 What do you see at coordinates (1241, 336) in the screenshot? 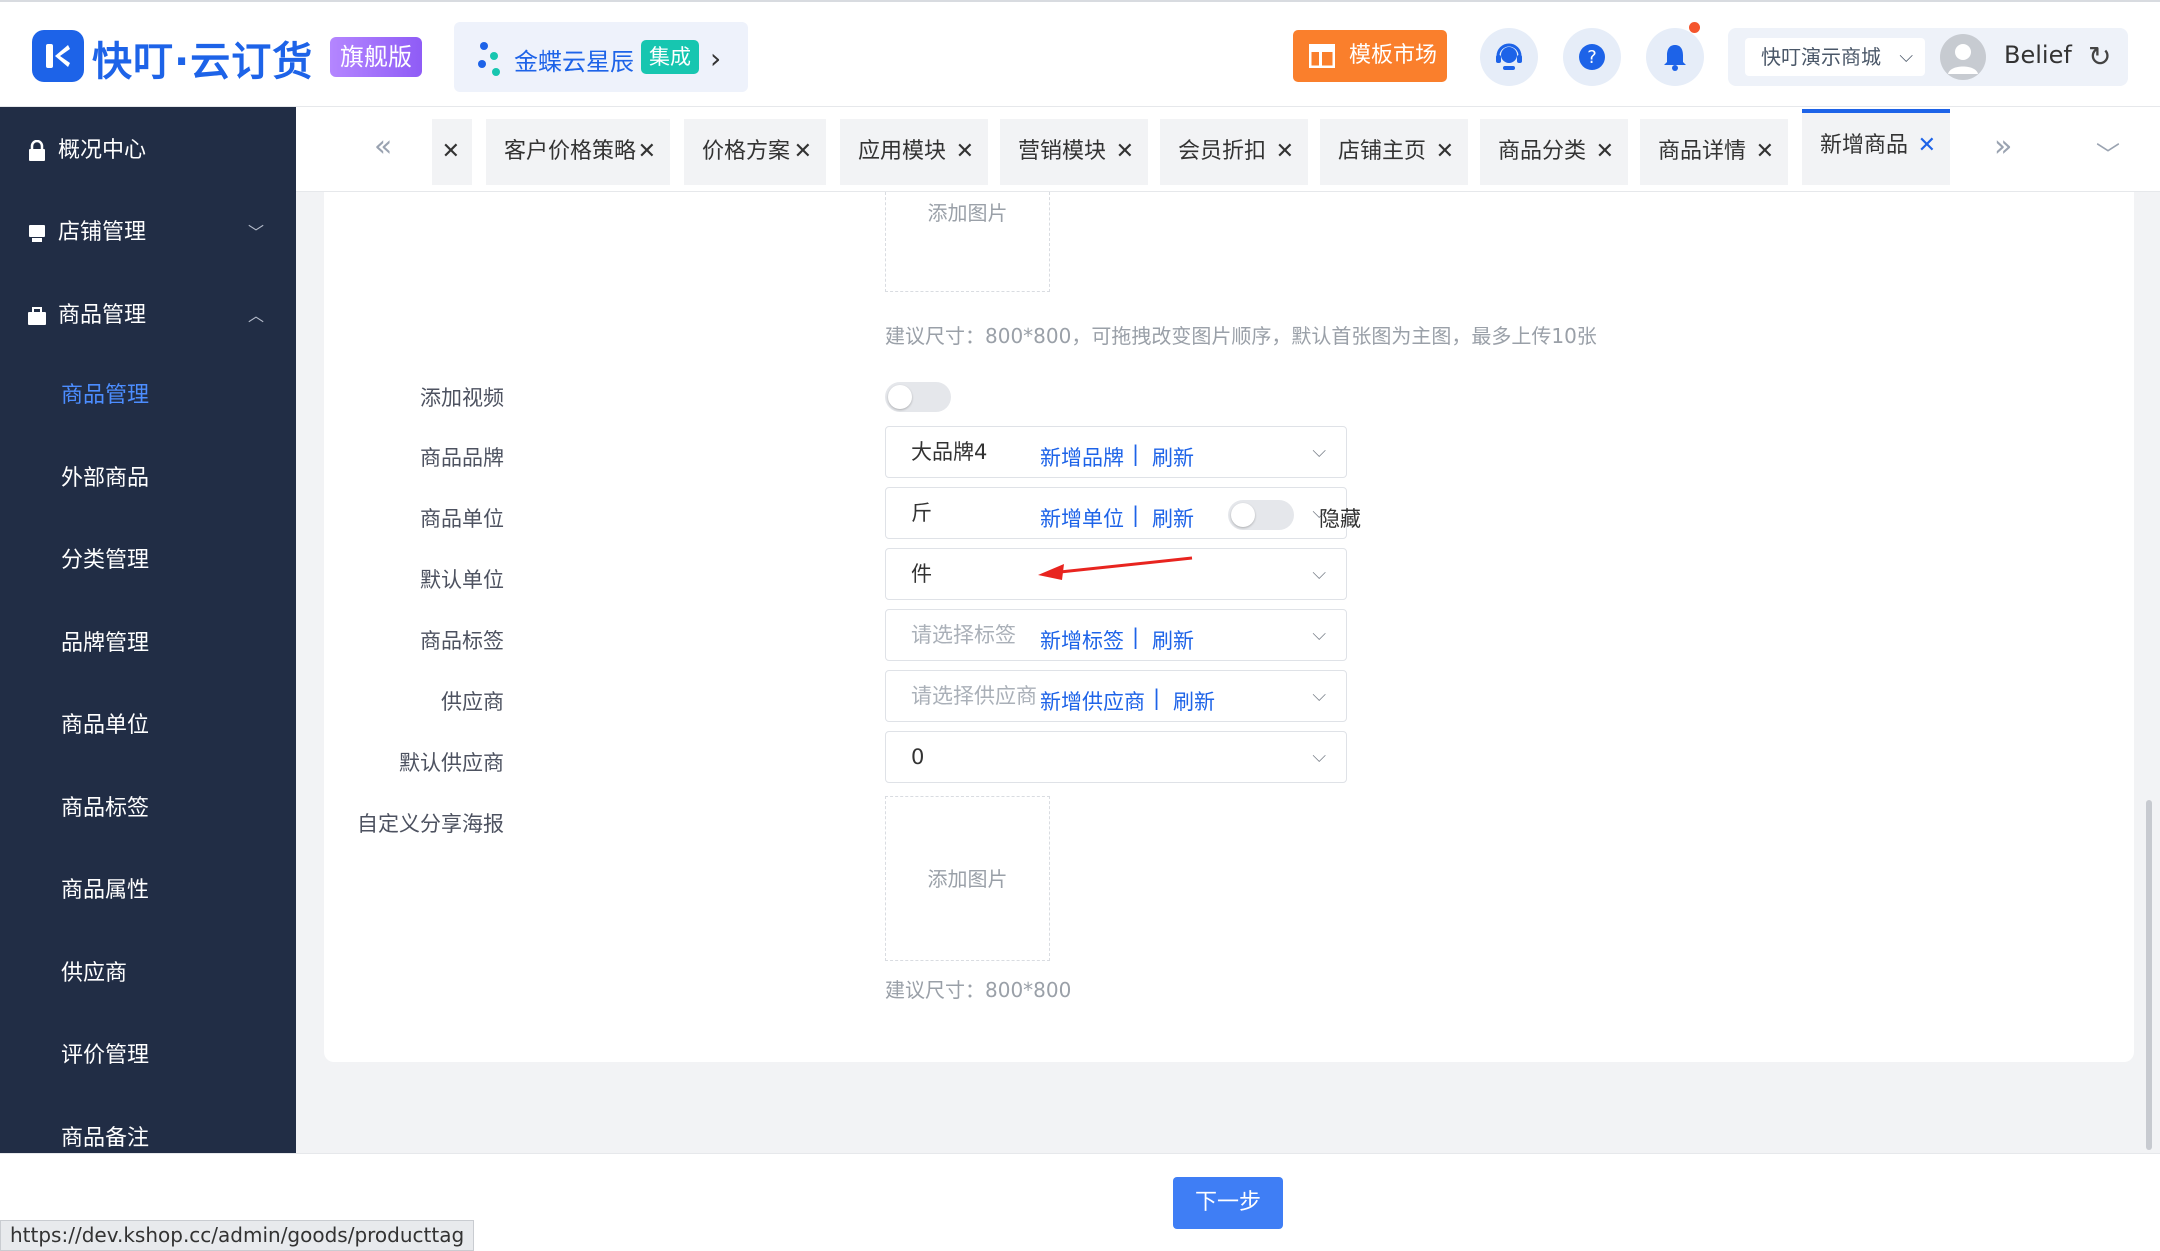
I see `image-size-hint: 建议尺寸：800*800，可拖拽改变图片顺序，默认首张图为主图，最多上传10张` at bounding box center [1241, 336].